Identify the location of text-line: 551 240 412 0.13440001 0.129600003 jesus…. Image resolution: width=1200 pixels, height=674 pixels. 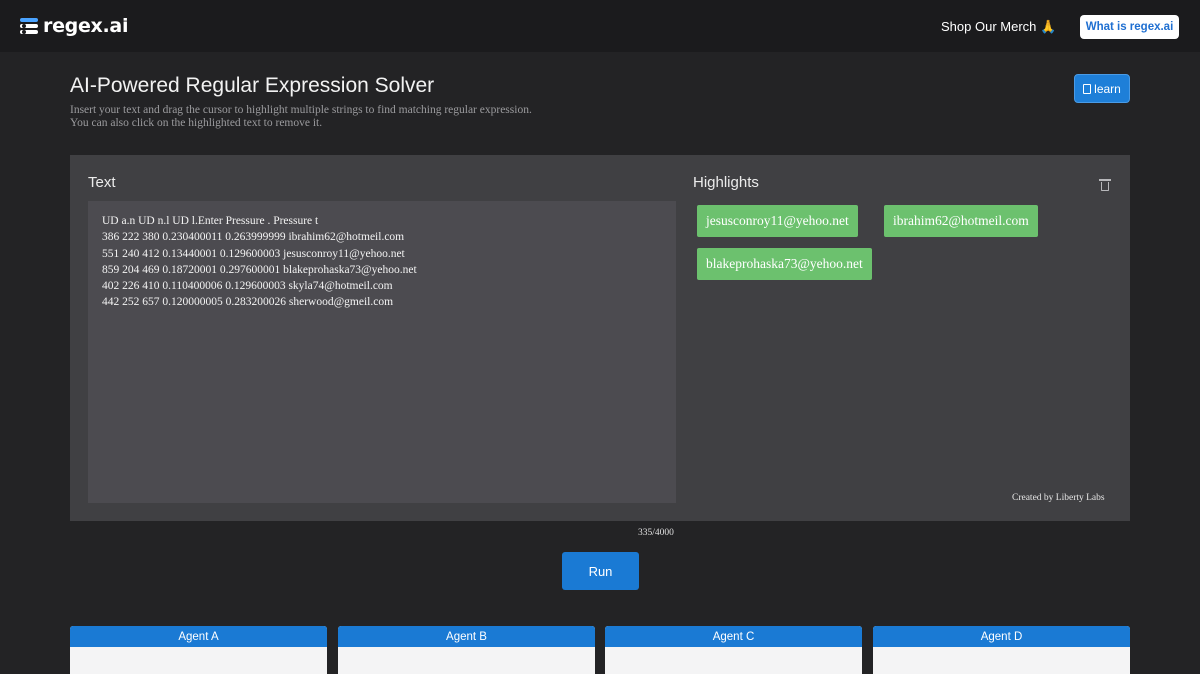
(382, 254).